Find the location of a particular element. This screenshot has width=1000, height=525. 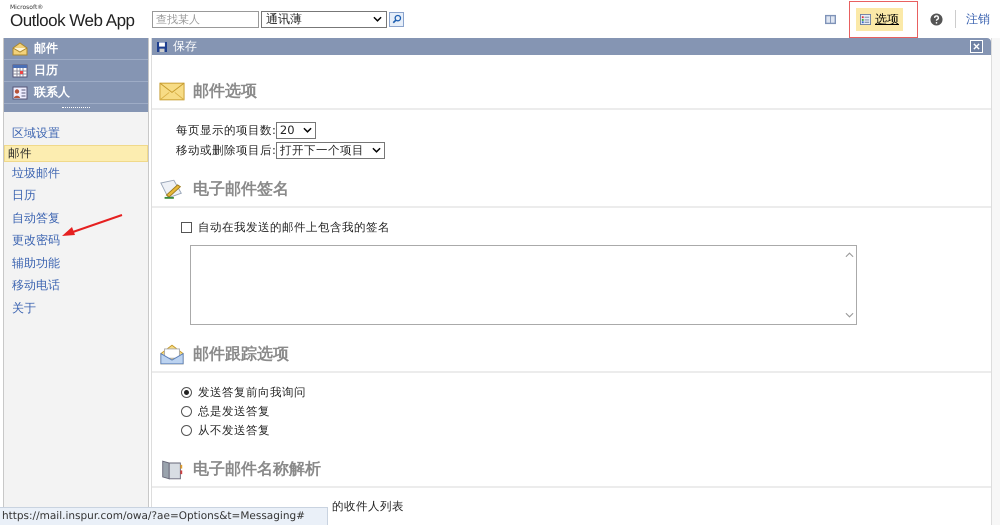

nav-link: 更改密码 is located at coordinates (76, 240).